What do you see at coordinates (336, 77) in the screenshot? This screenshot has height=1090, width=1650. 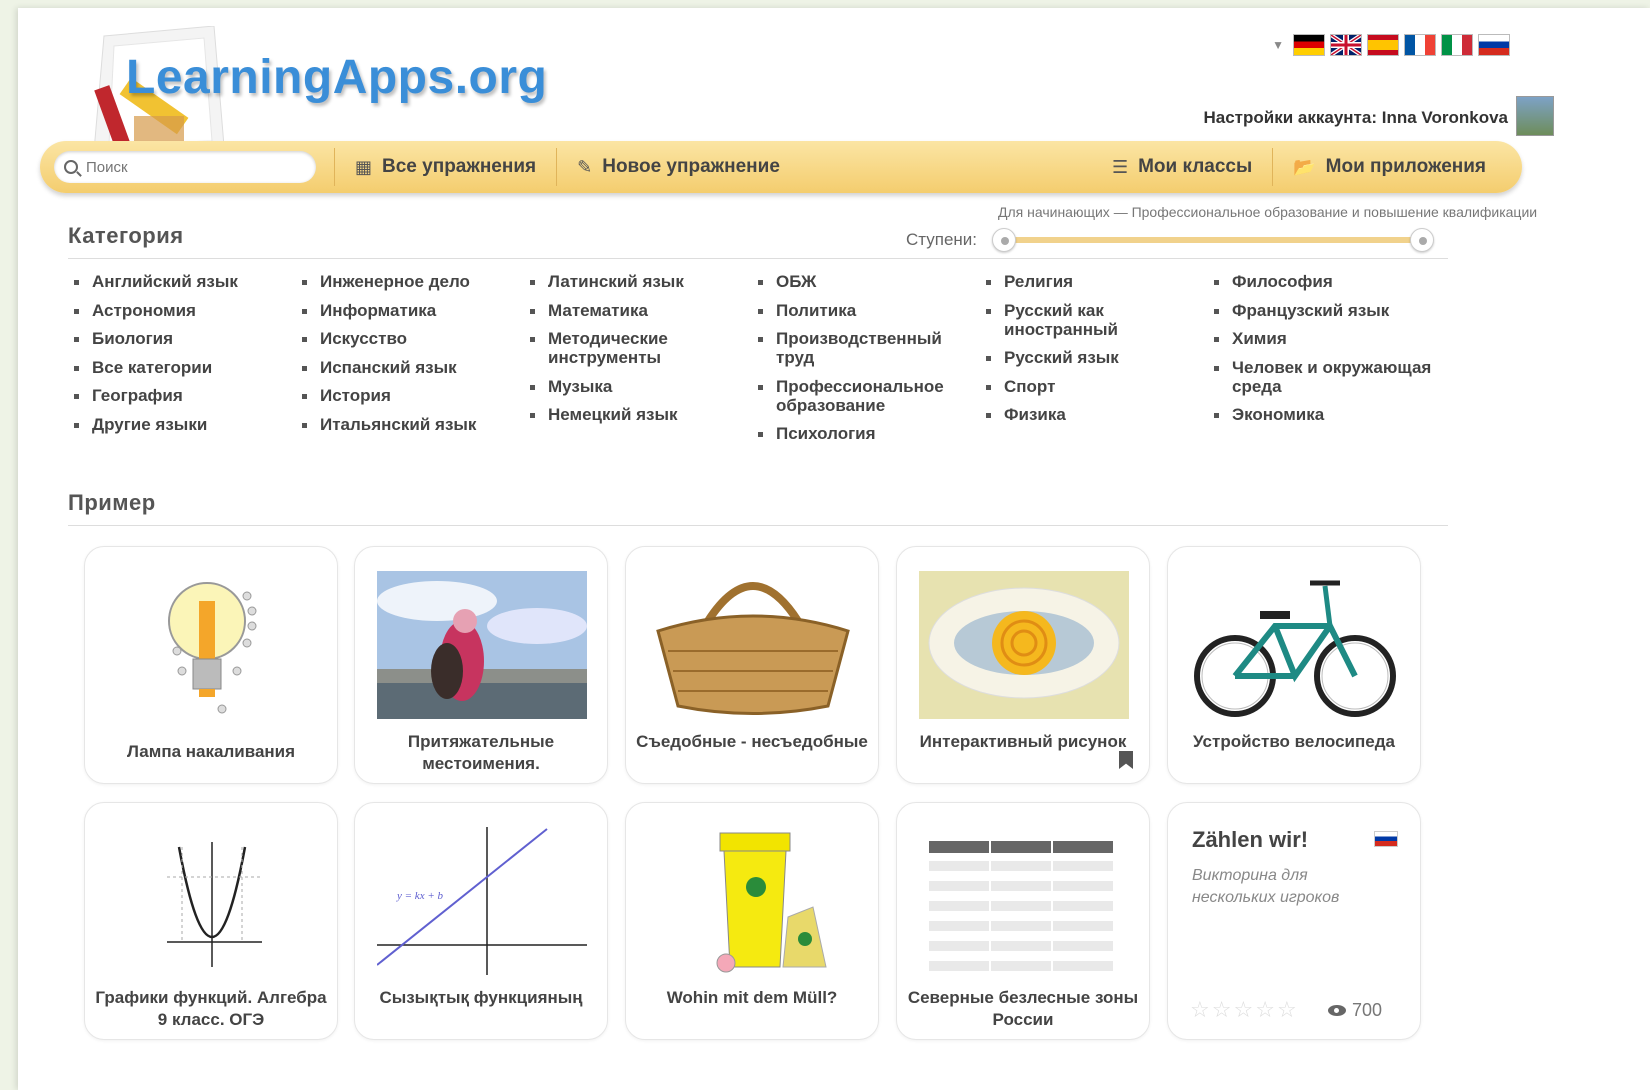 I see `logo: LearningApps.org` at bounding box center [336, 77].